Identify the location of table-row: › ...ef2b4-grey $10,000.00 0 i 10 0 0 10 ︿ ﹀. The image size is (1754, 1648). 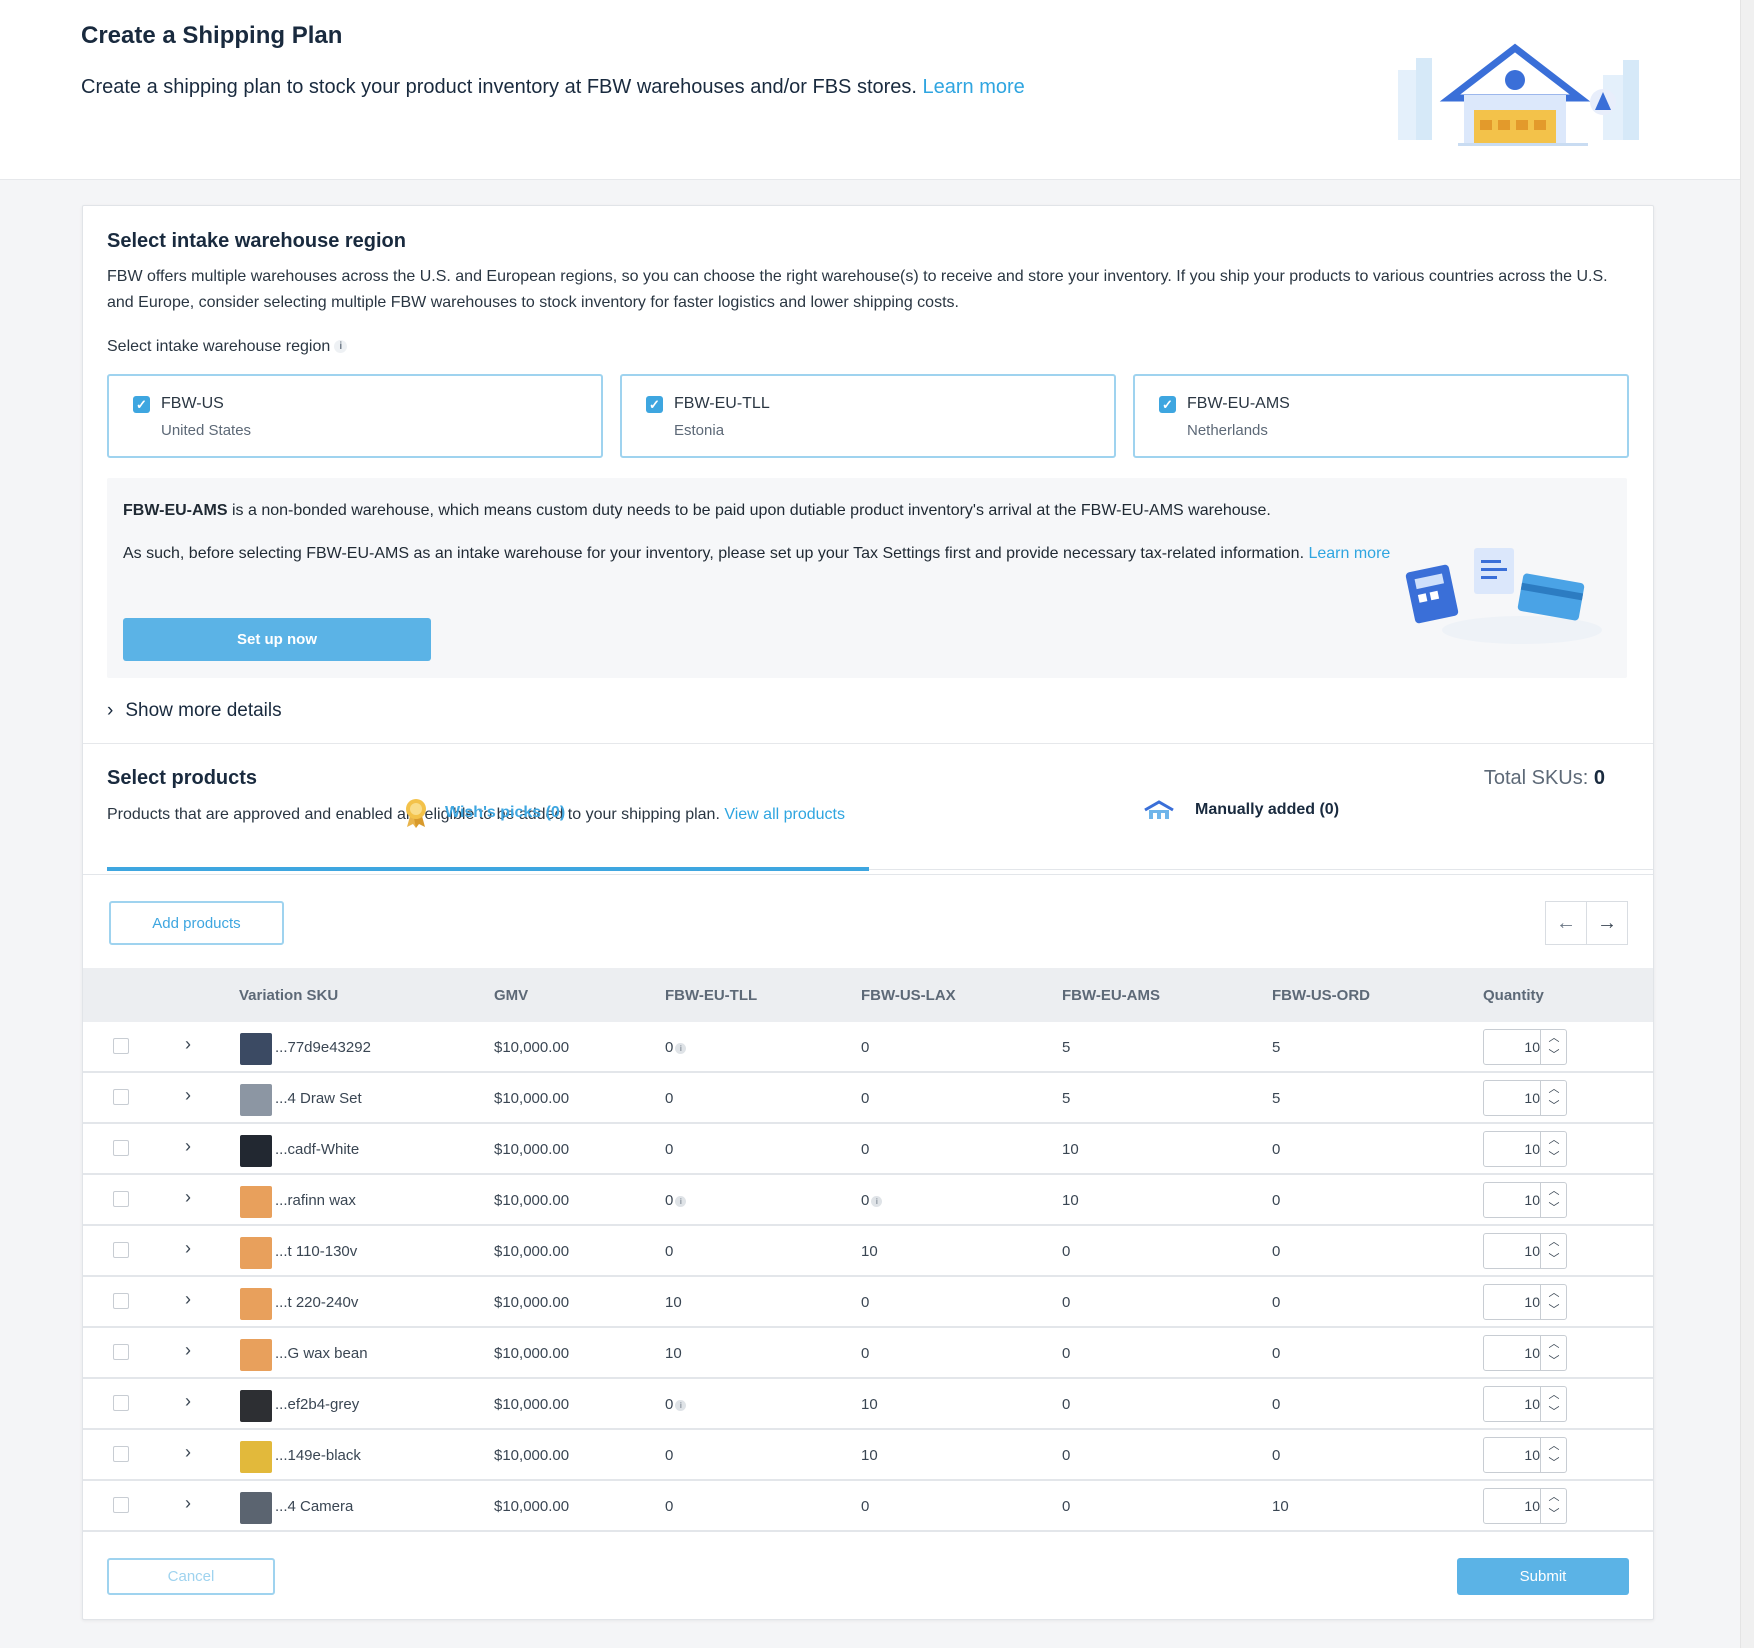
(868, 1404).